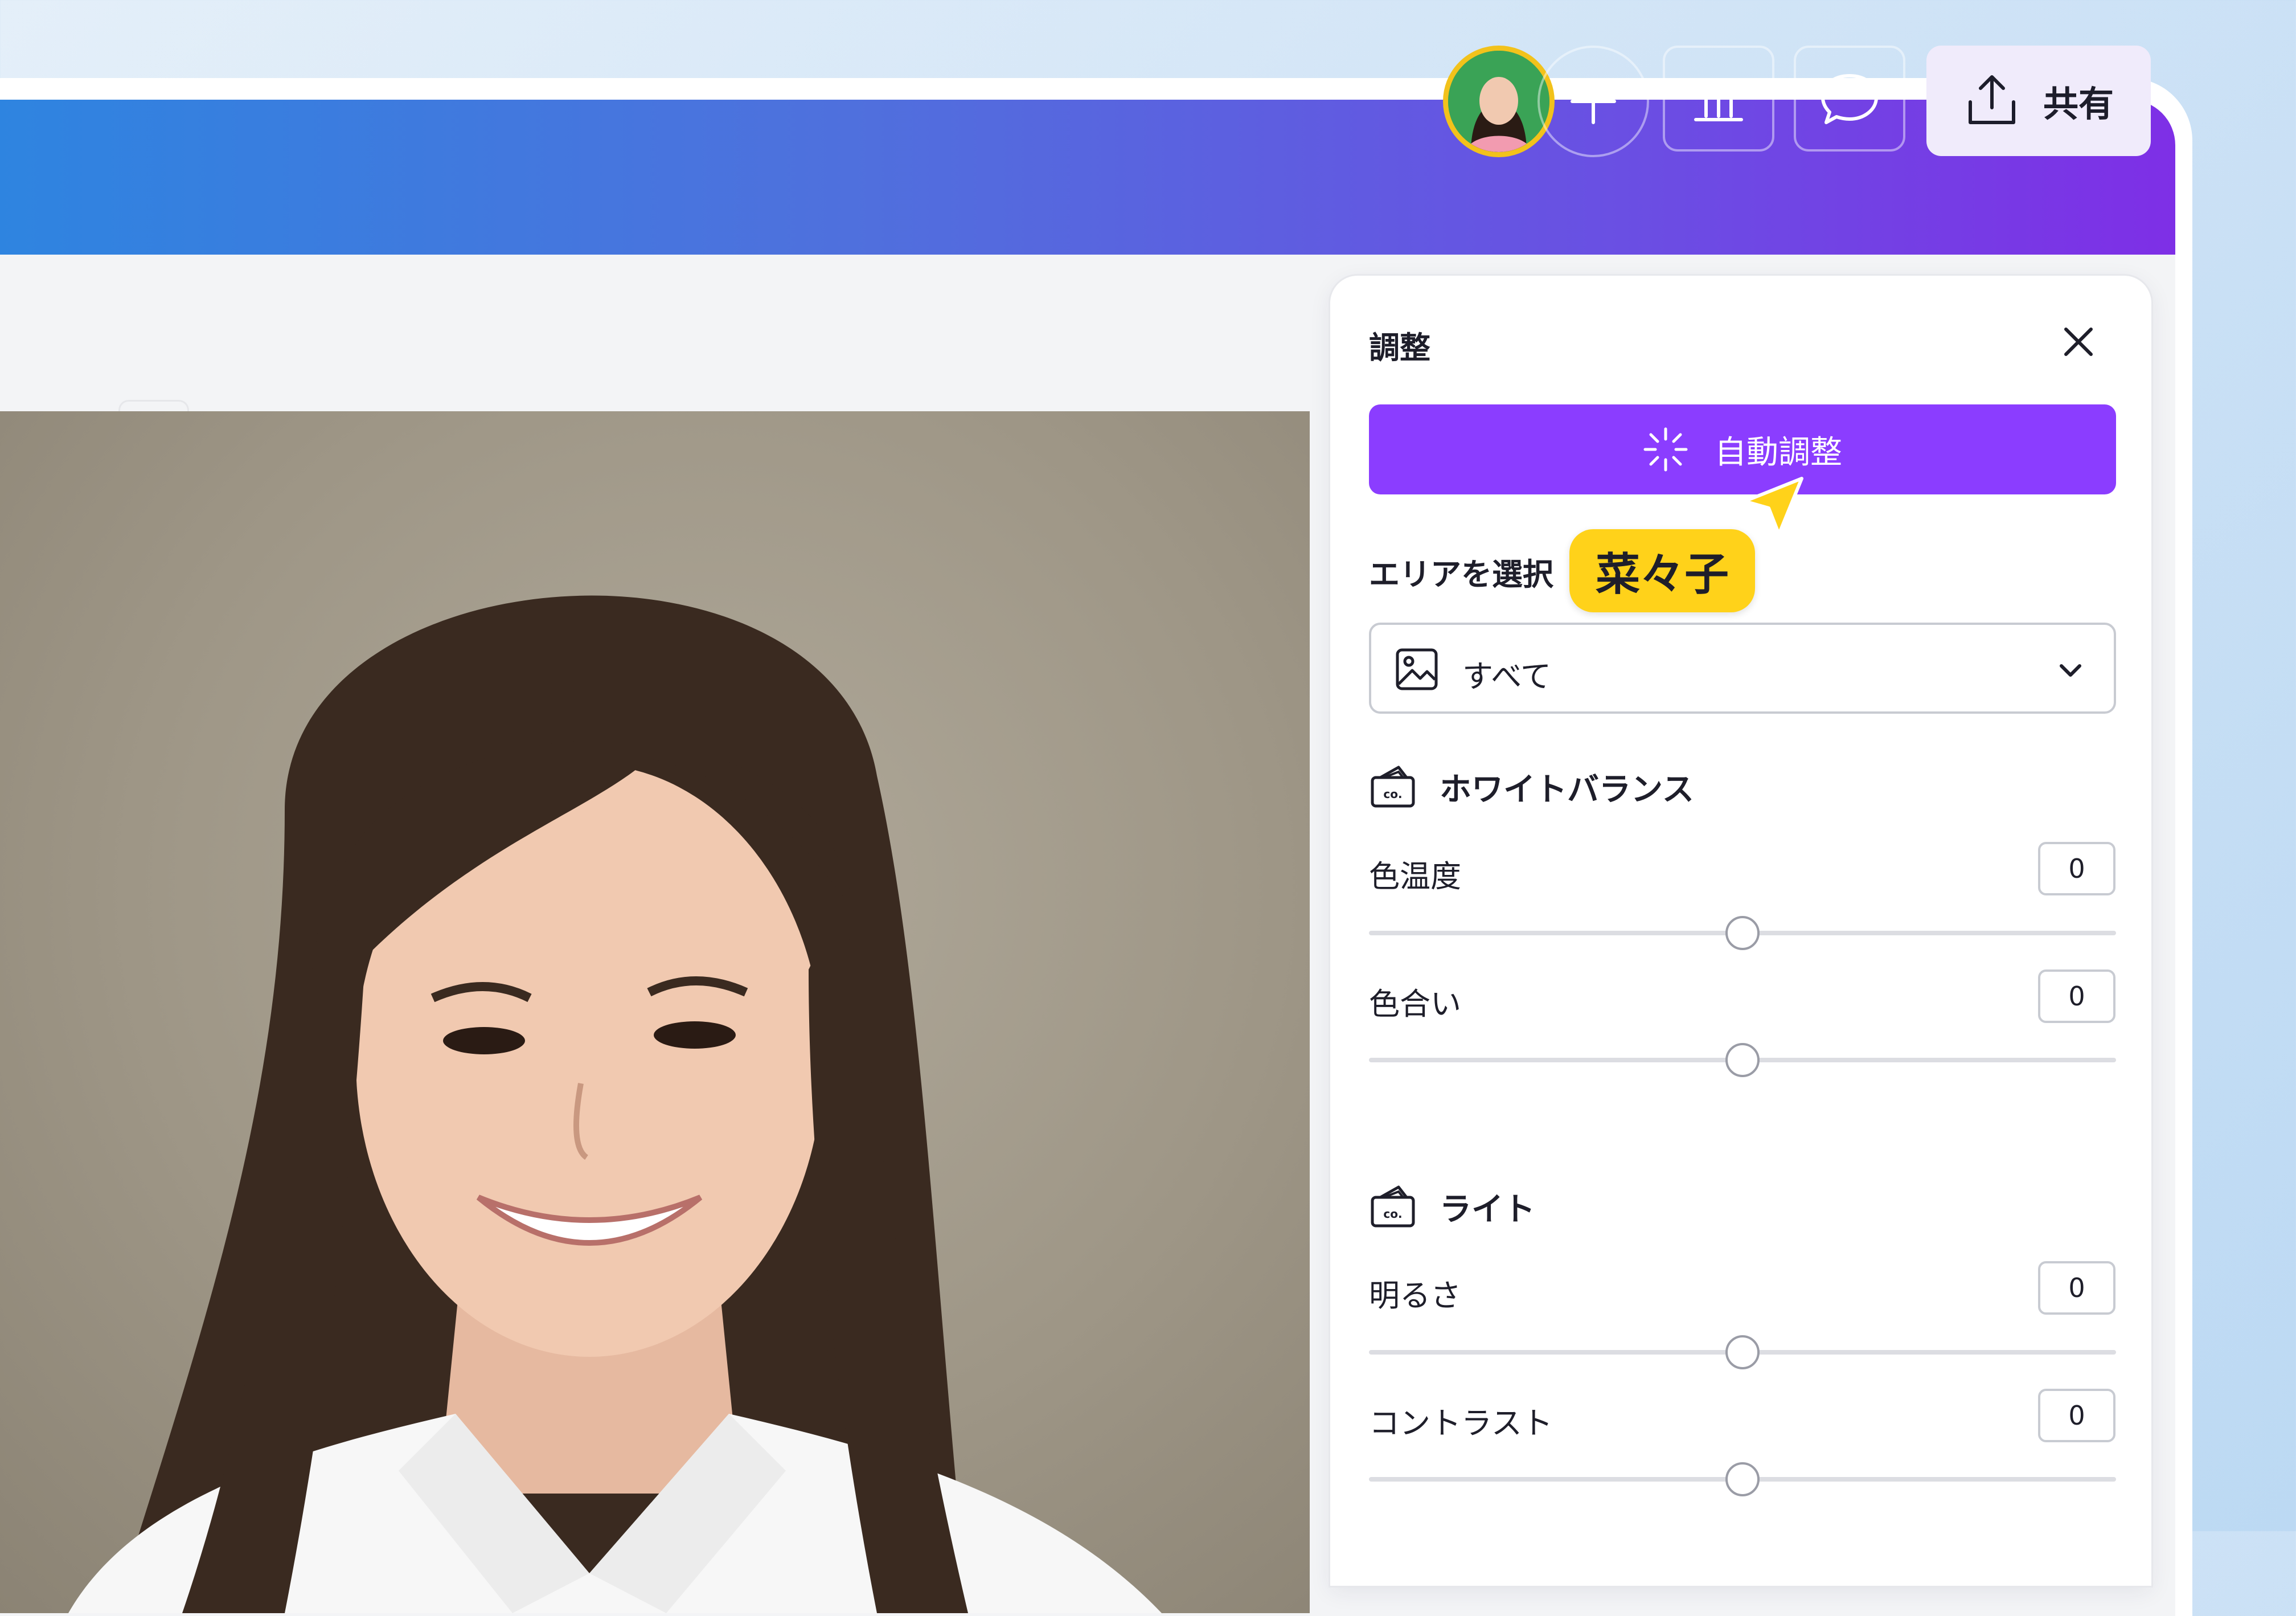 This screenshot has width=2296, height=1616. I want to click on light-header: co. ライト, so click(1452, 1206).